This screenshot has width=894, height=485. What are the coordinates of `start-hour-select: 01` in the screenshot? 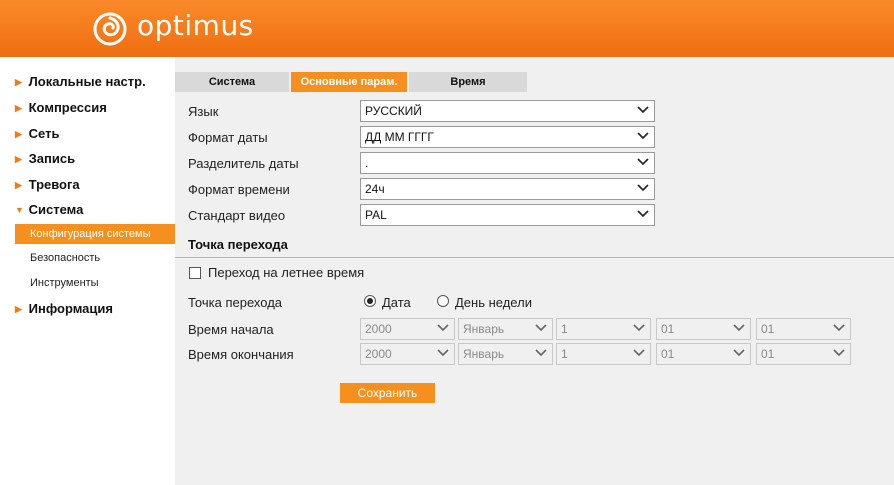 It's located at (703, 329).